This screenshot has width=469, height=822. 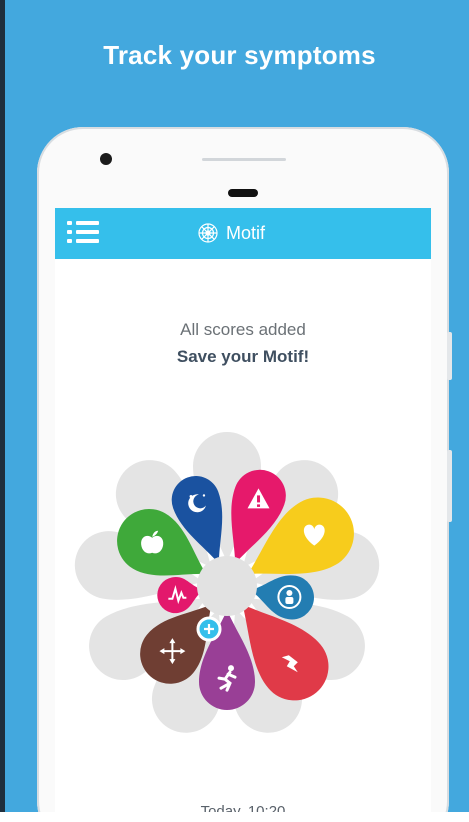 I want to click on earpiece-speaker, so click(x=243, y=193).